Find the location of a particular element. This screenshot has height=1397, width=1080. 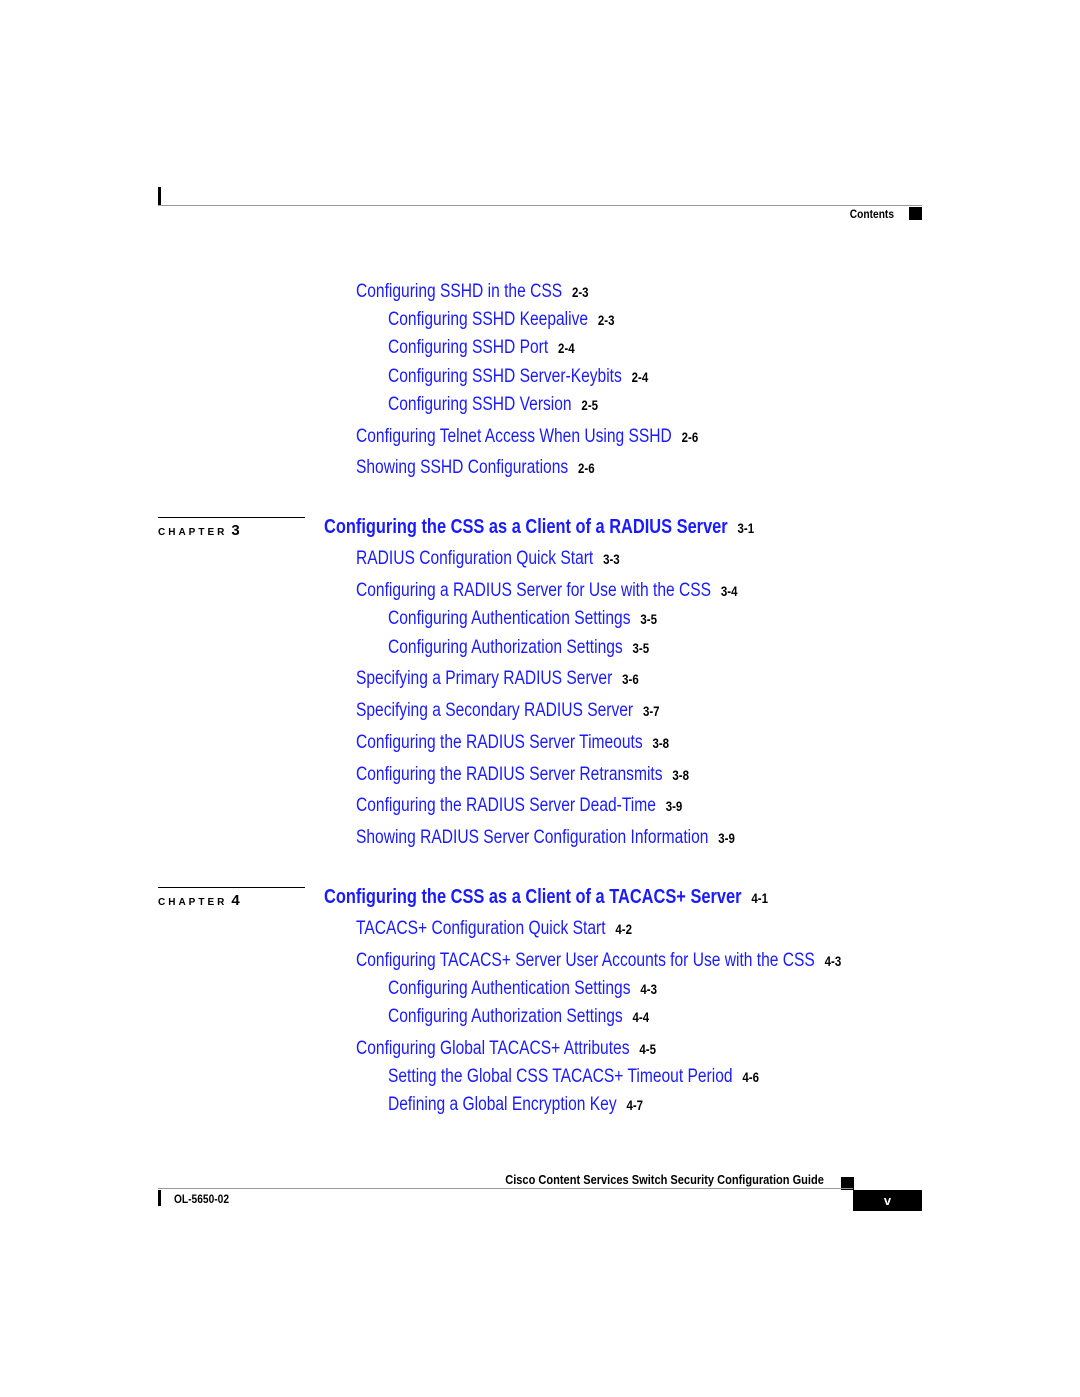

toc-entry: RADIUS Configuration Quick Start 3-3 is located at coordinates (488, 559).